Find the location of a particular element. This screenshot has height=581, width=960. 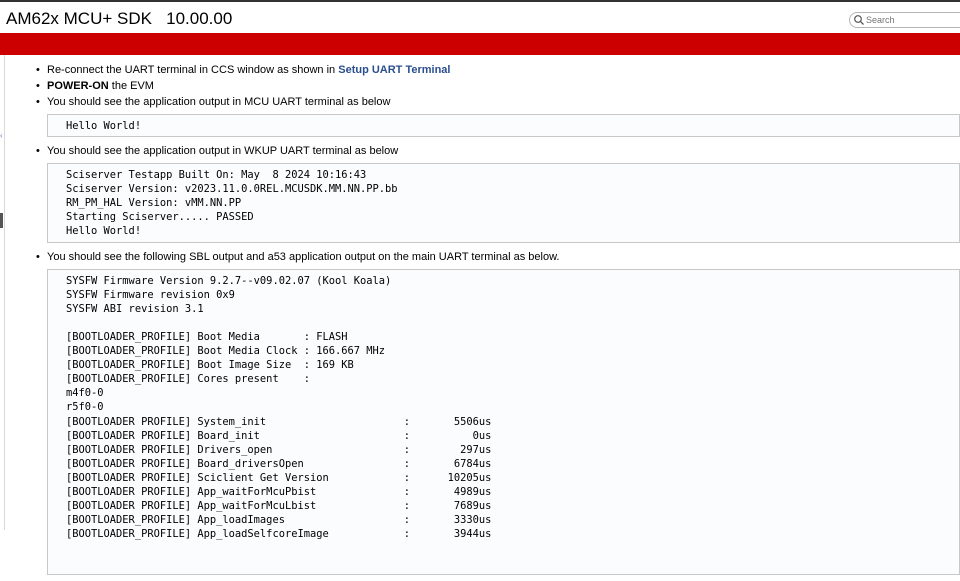

list-item: POWER-ON the EVM is located at coordinates (495, 86).